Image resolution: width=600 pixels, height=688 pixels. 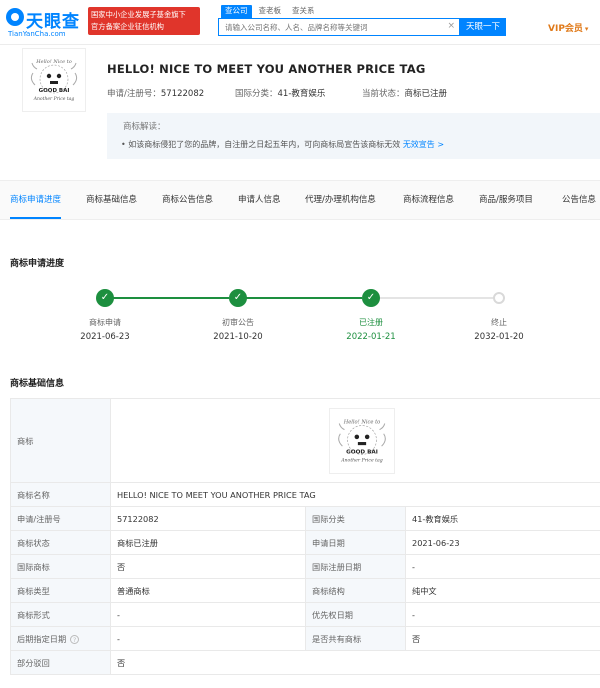 I want to click on chevron-down-icon: ▾, so click(x=586, y=29).